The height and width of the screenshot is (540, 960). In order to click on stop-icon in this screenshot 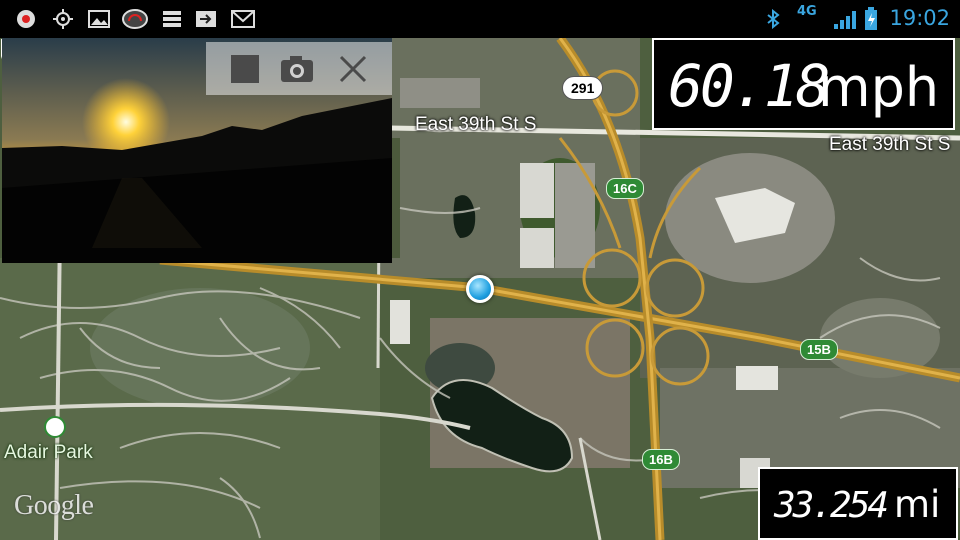, I will do `click(245, 69)`.